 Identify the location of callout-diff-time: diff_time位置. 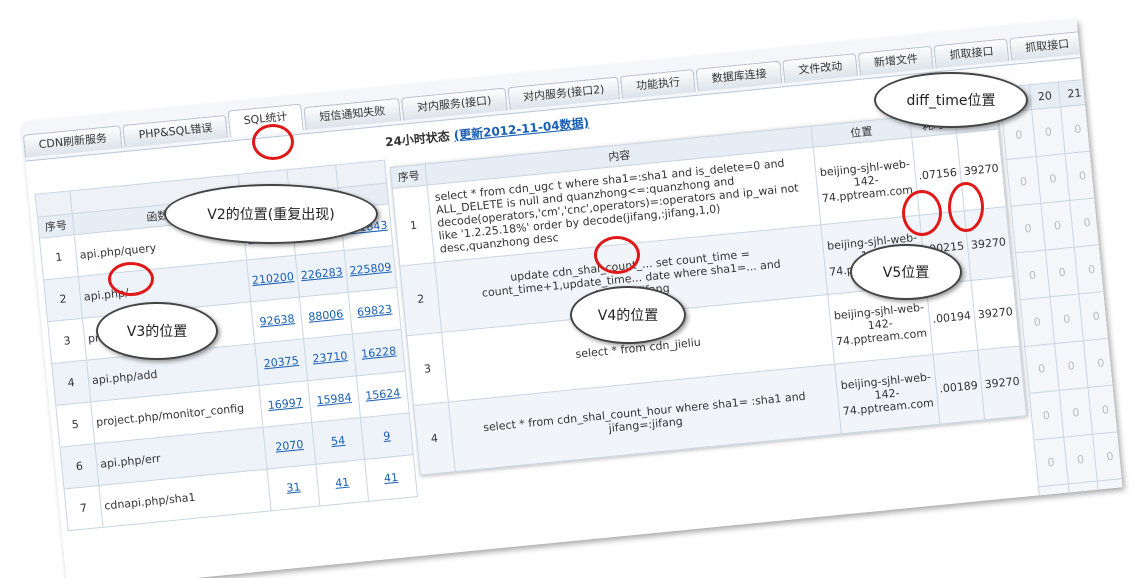
(951, 100).